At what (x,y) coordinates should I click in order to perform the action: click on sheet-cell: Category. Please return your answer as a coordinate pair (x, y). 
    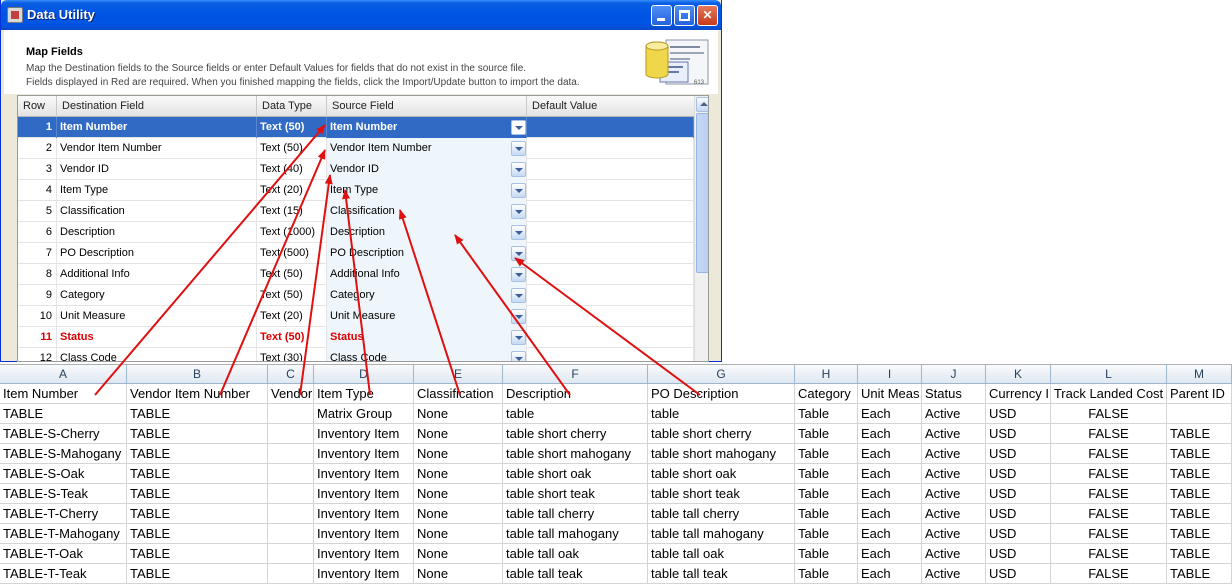
    Looking at the image, I should click on (826, 394).